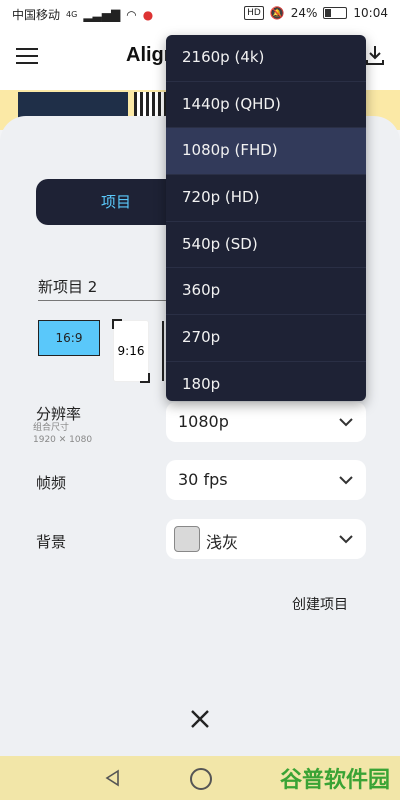 Image resolution: width=400 pixels, height=800 pixels. I want to click on battery-icon, so click(335, 13).